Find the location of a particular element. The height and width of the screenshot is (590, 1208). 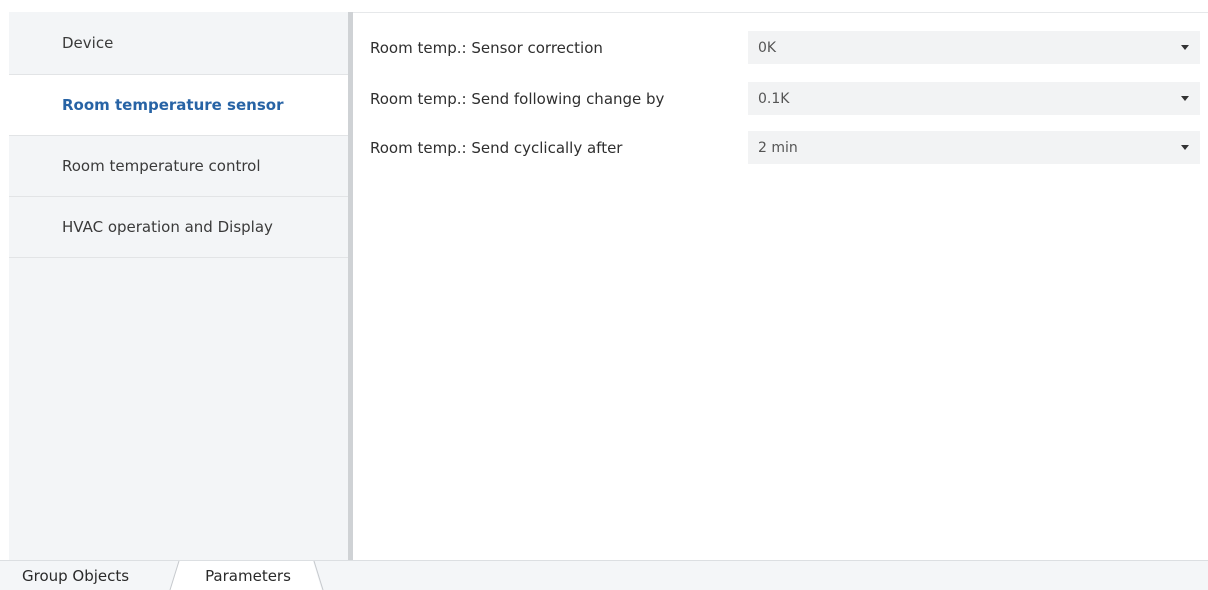

sidebar-item-room-temperature-control: Room temperature control is located at coordinates (178, 166).